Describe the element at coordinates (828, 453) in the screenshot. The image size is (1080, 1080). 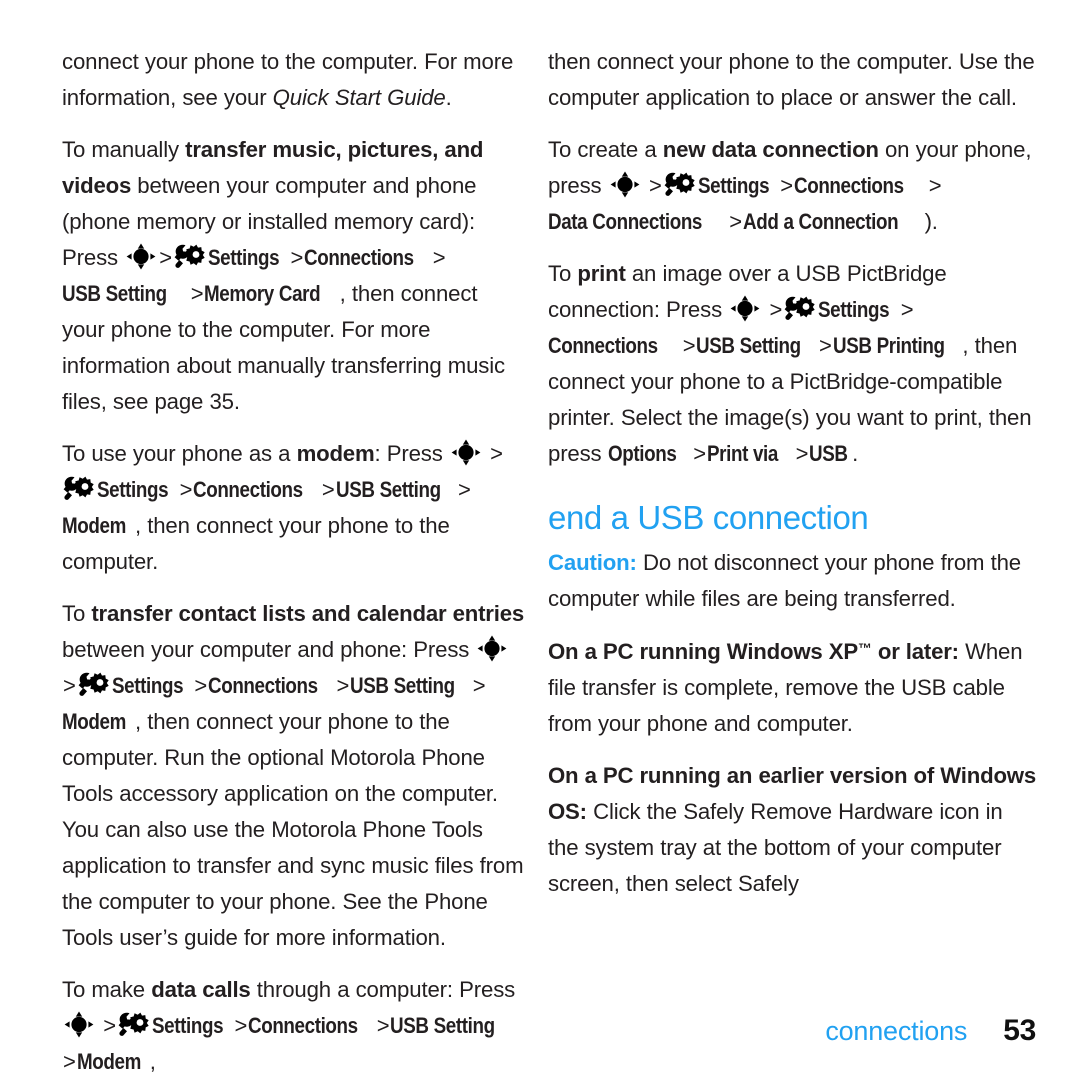
I see `menu-path-usb: USB` at that location.